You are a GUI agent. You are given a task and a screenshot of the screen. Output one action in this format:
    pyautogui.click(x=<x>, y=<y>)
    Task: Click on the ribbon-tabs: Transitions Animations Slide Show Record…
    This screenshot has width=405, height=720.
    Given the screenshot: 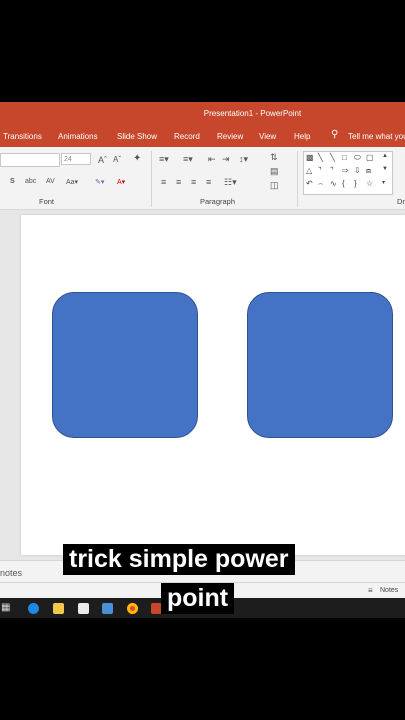 What is the action you would take?
    pyautogui.click(x=202, y=136)
    